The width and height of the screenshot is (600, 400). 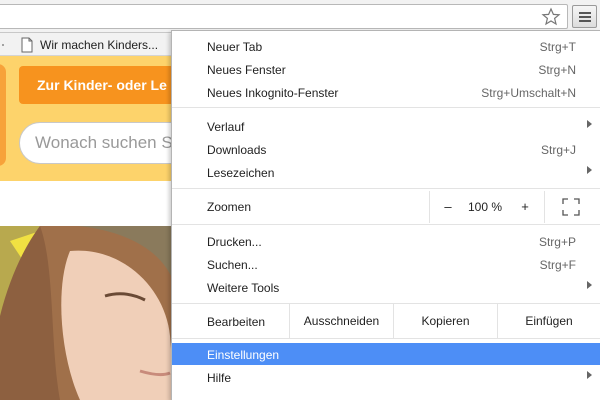 What do you see at coordinates (386, 377) in the screenshot?
I see `menu-item-help: Hilfe` at bounding box center [386, 377].